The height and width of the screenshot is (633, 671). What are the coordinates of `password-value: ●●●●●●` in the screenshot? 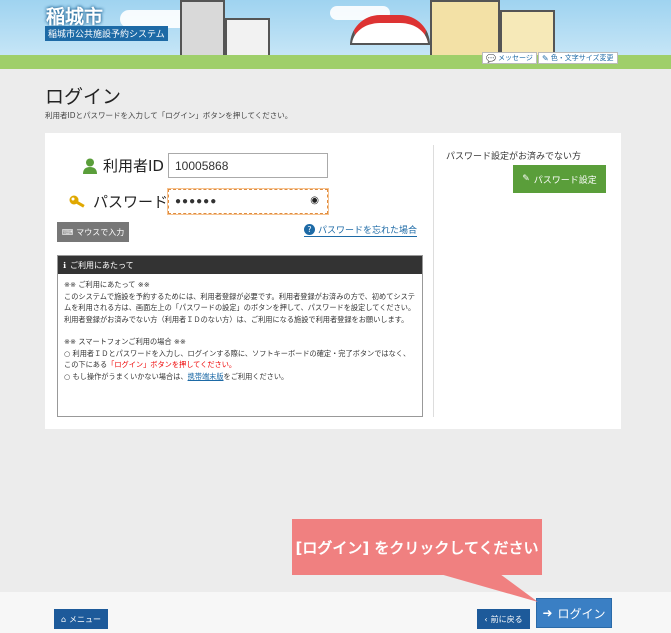 It's located at (196, 201).